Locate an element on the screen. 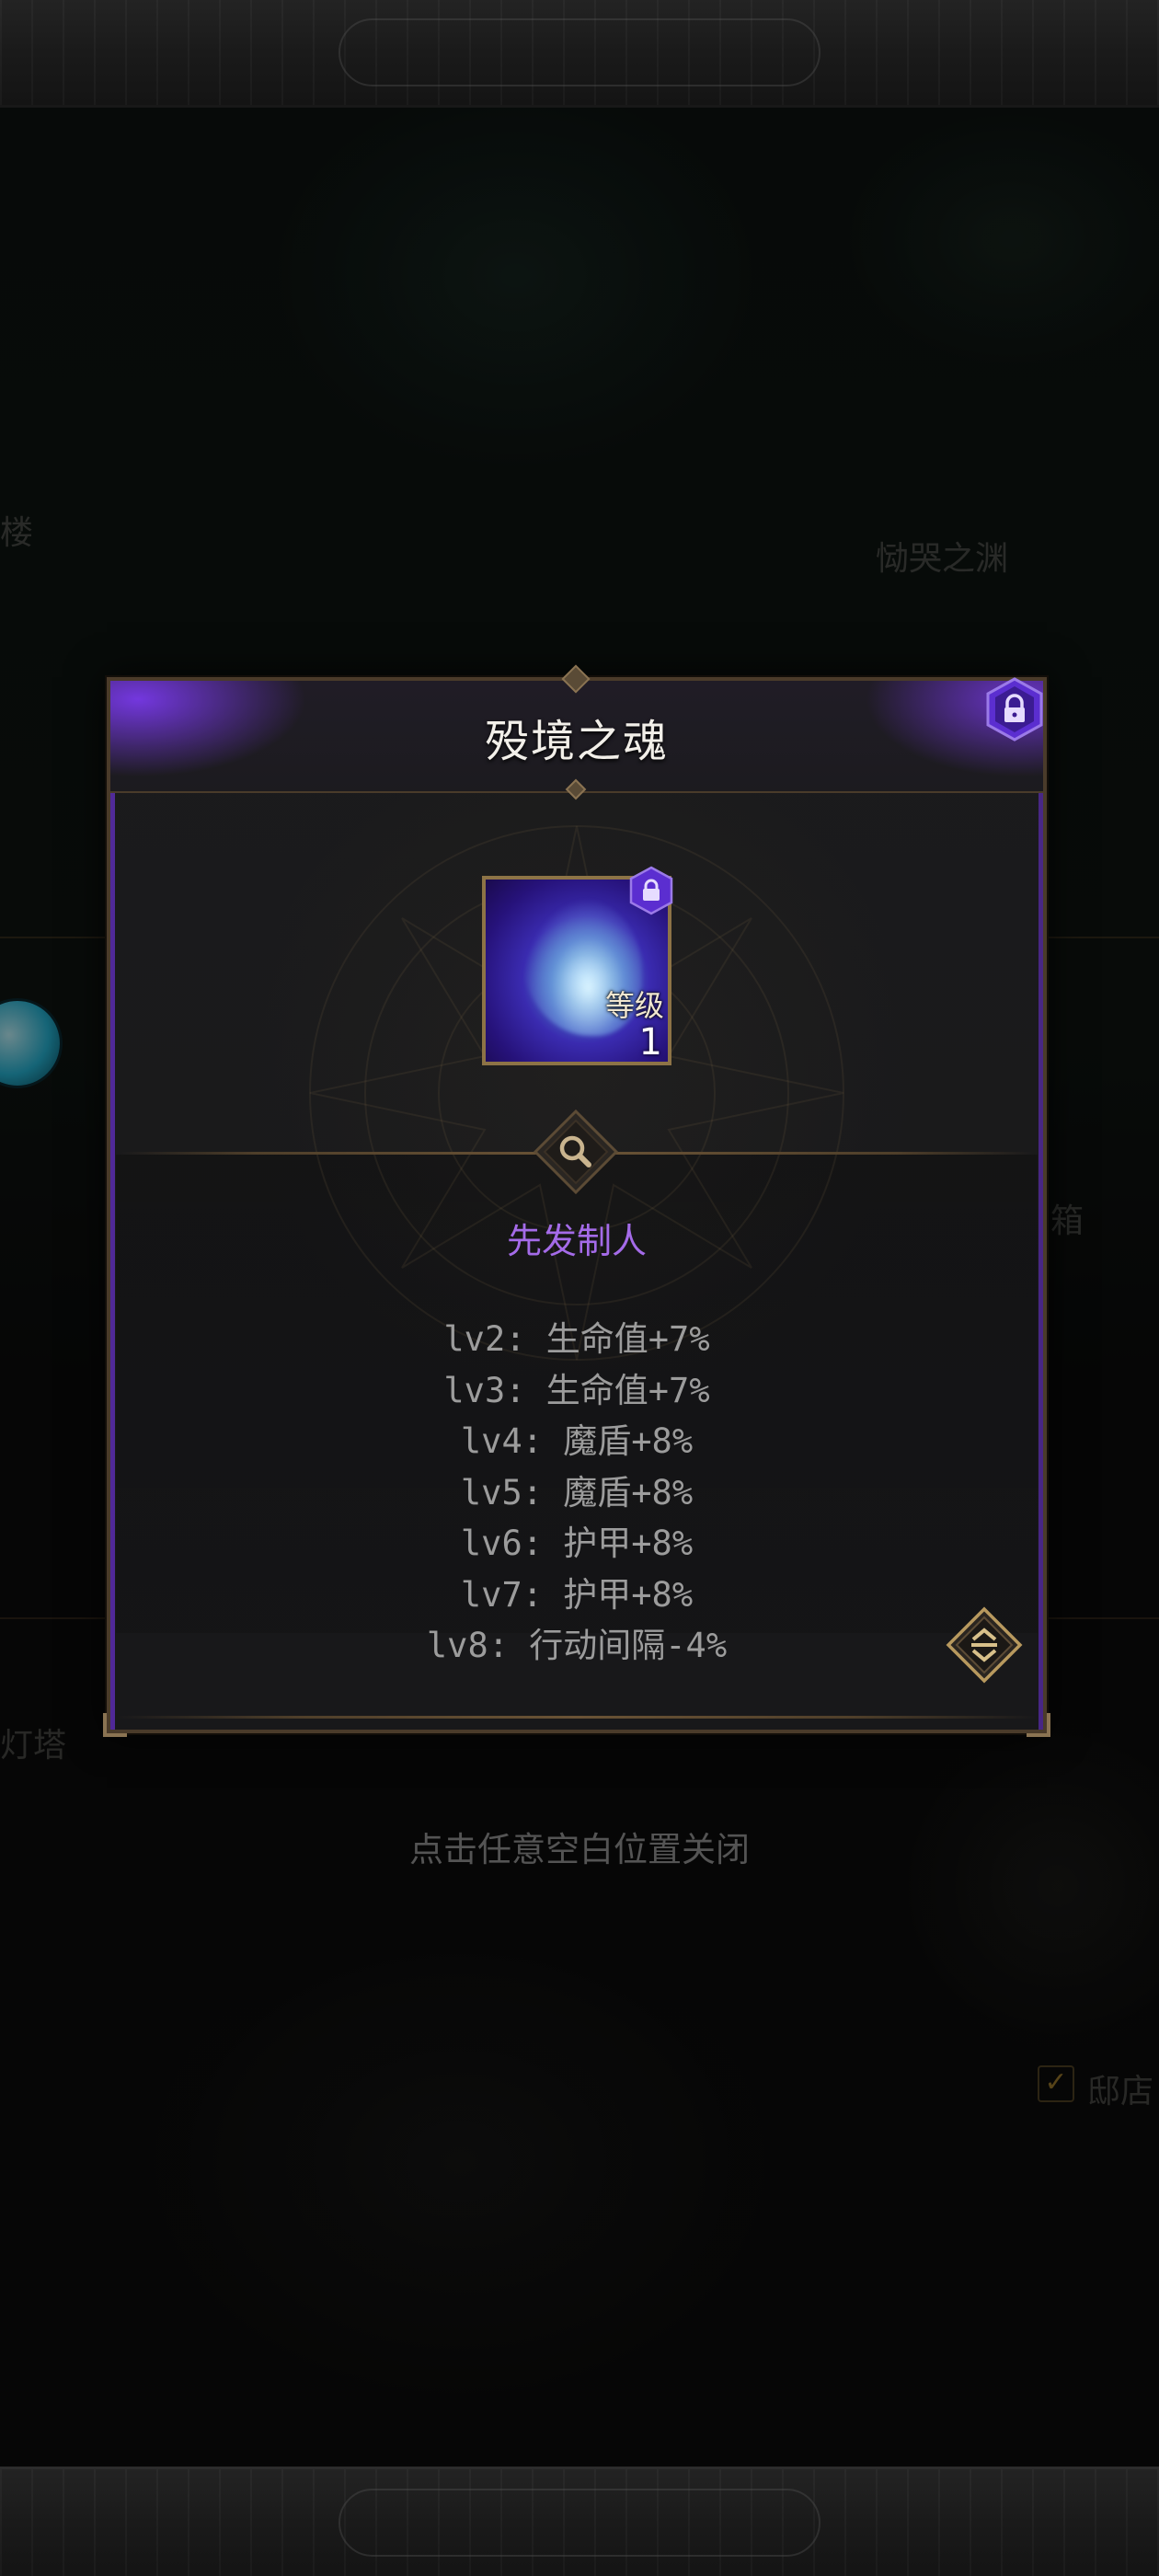 The width and height of the screenshot is (1159, 2576). trait-name: 先发制人 is located at coordinates (576, 1241).